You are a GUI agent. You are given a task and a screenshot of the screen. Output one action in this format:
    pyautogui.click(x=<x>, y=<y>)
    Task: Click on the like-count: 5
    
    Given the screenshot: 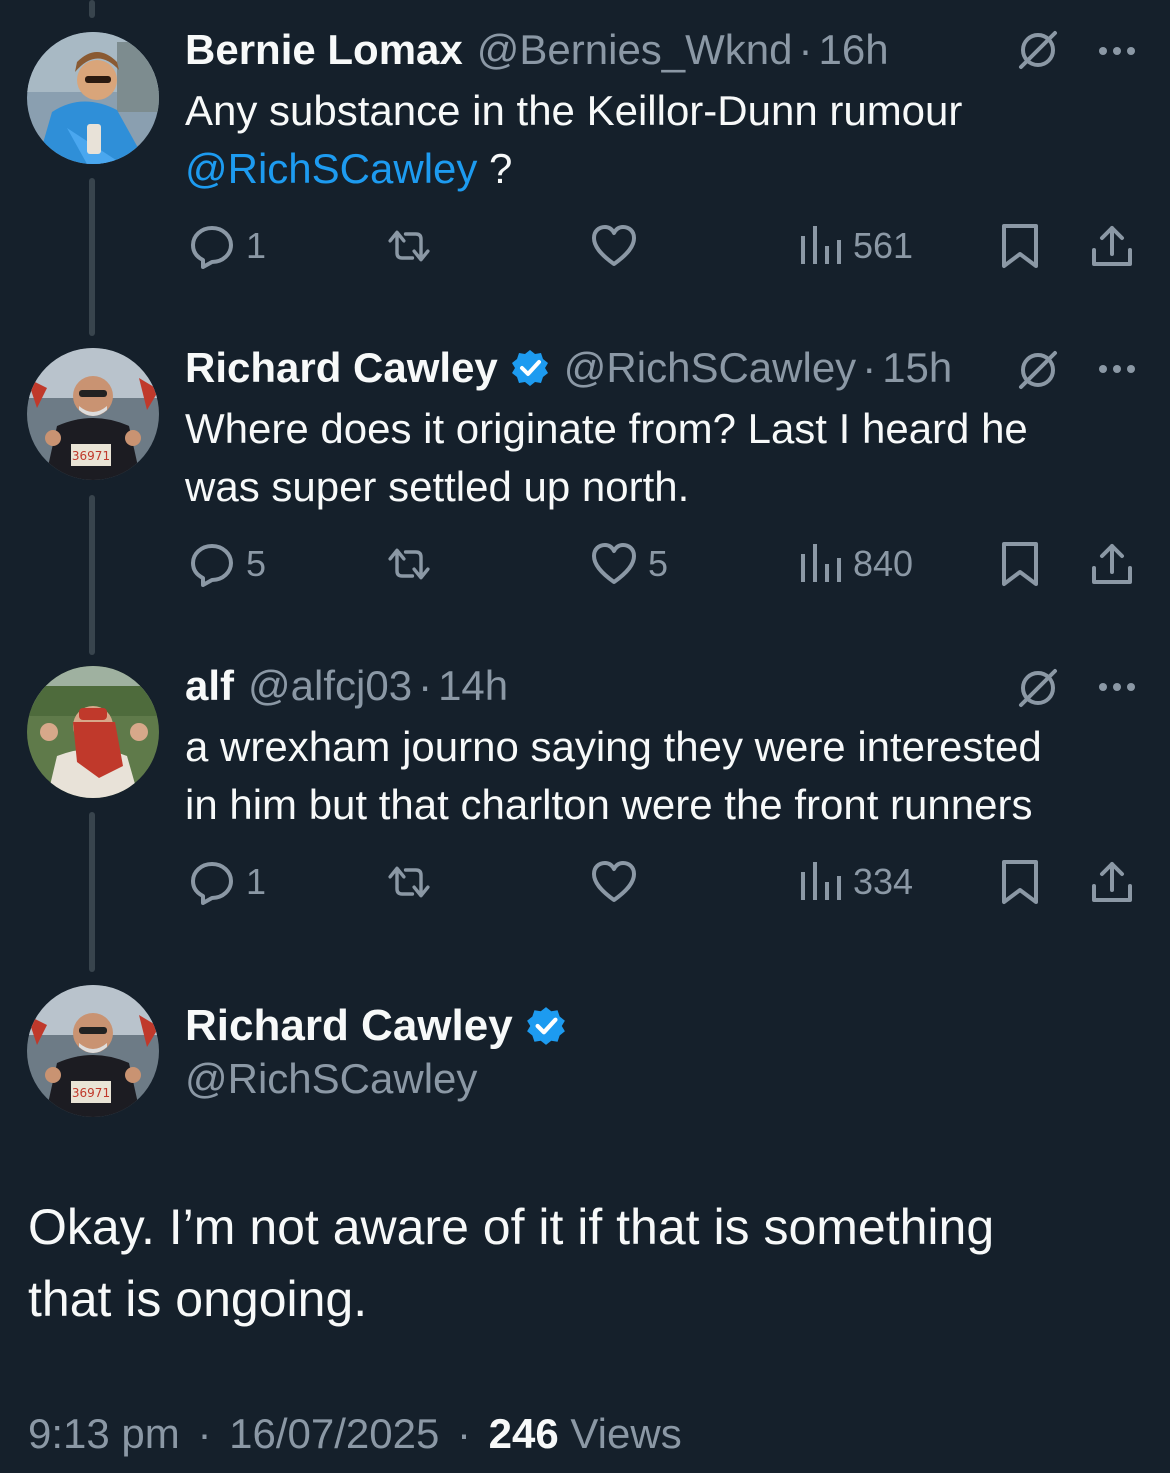 What is the action you would take?
    pyautogui.click(x=658, y=563)
    